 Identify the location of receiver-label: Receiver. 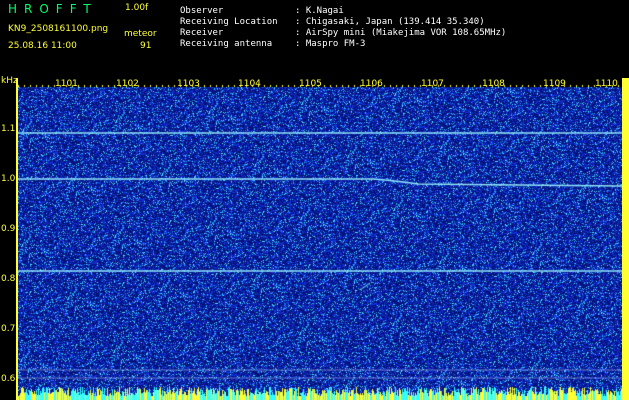
(202, 33).